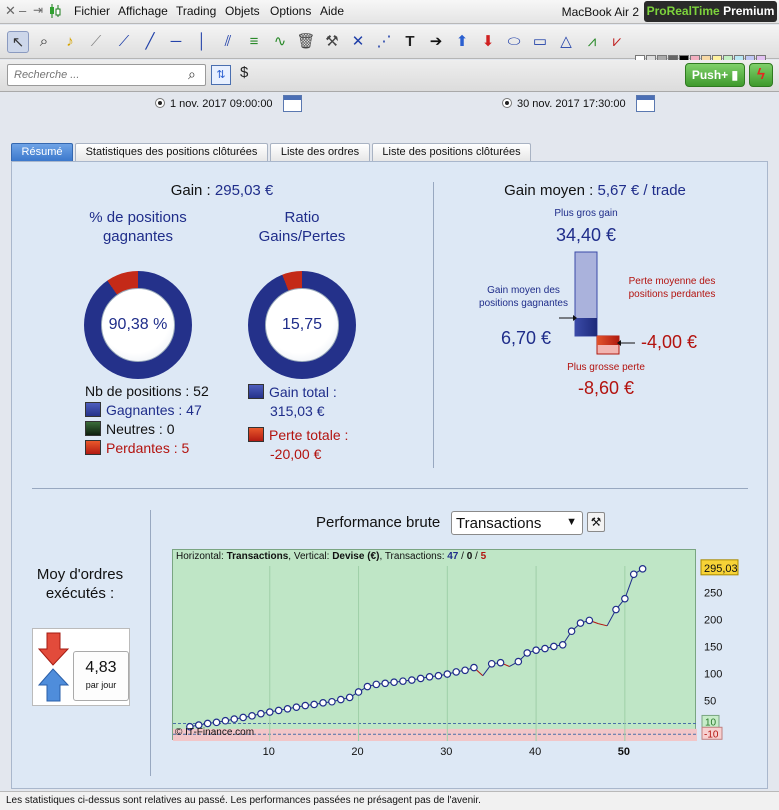 This screenshot has width=779, height=810. Describe the element at coordinates (566, 42) in the screenshot. I see `triangle-icon: △` at that location.